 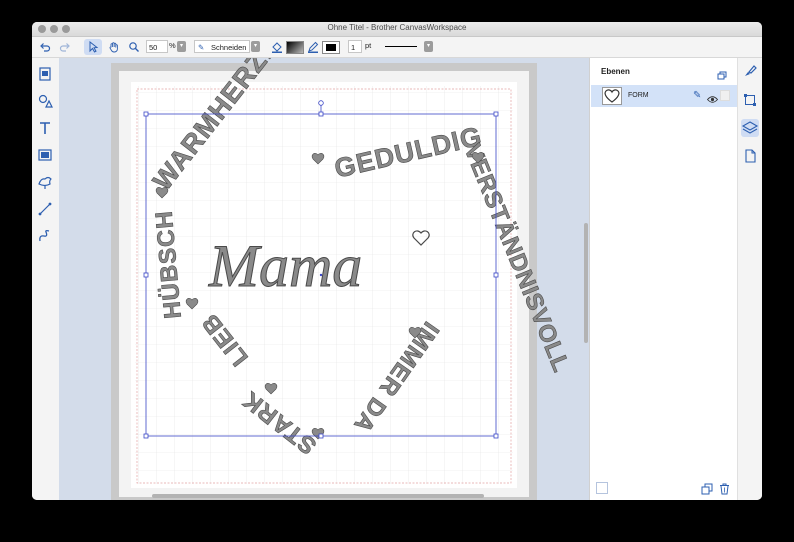 I want to click on layer-color-chip, so click(x=725, y=95).